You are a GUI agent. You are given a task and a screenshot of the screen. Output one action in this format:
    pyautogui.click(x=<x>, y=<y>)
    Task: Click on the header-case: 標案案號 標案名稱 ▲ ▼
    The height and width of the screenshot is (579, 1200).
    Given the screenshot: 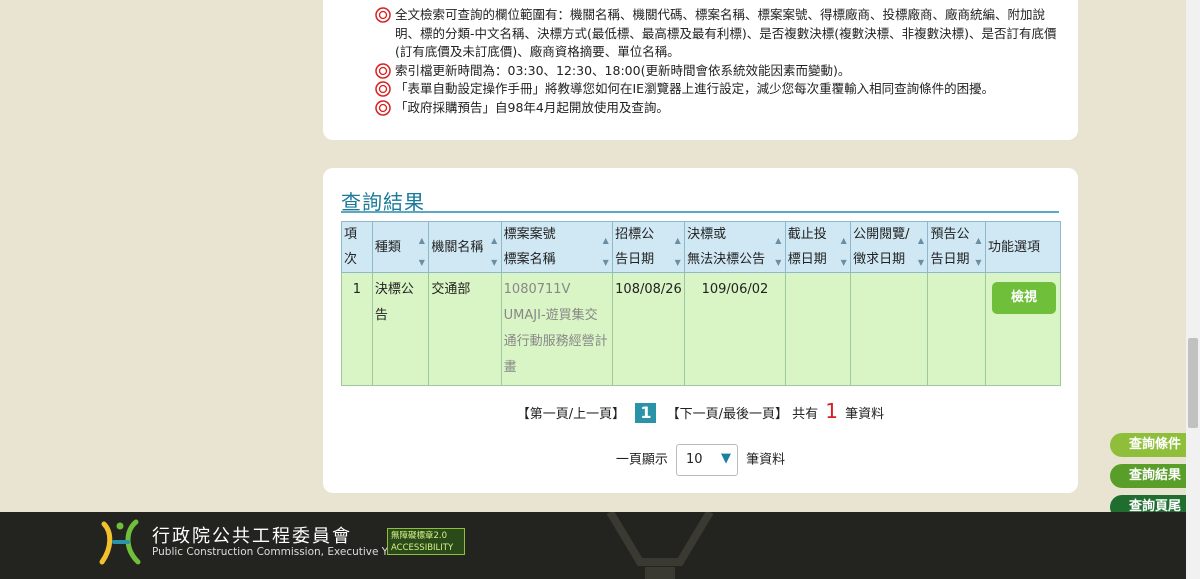 What is the action you would take?
    pyautogui.click(x=557, y=247)
    